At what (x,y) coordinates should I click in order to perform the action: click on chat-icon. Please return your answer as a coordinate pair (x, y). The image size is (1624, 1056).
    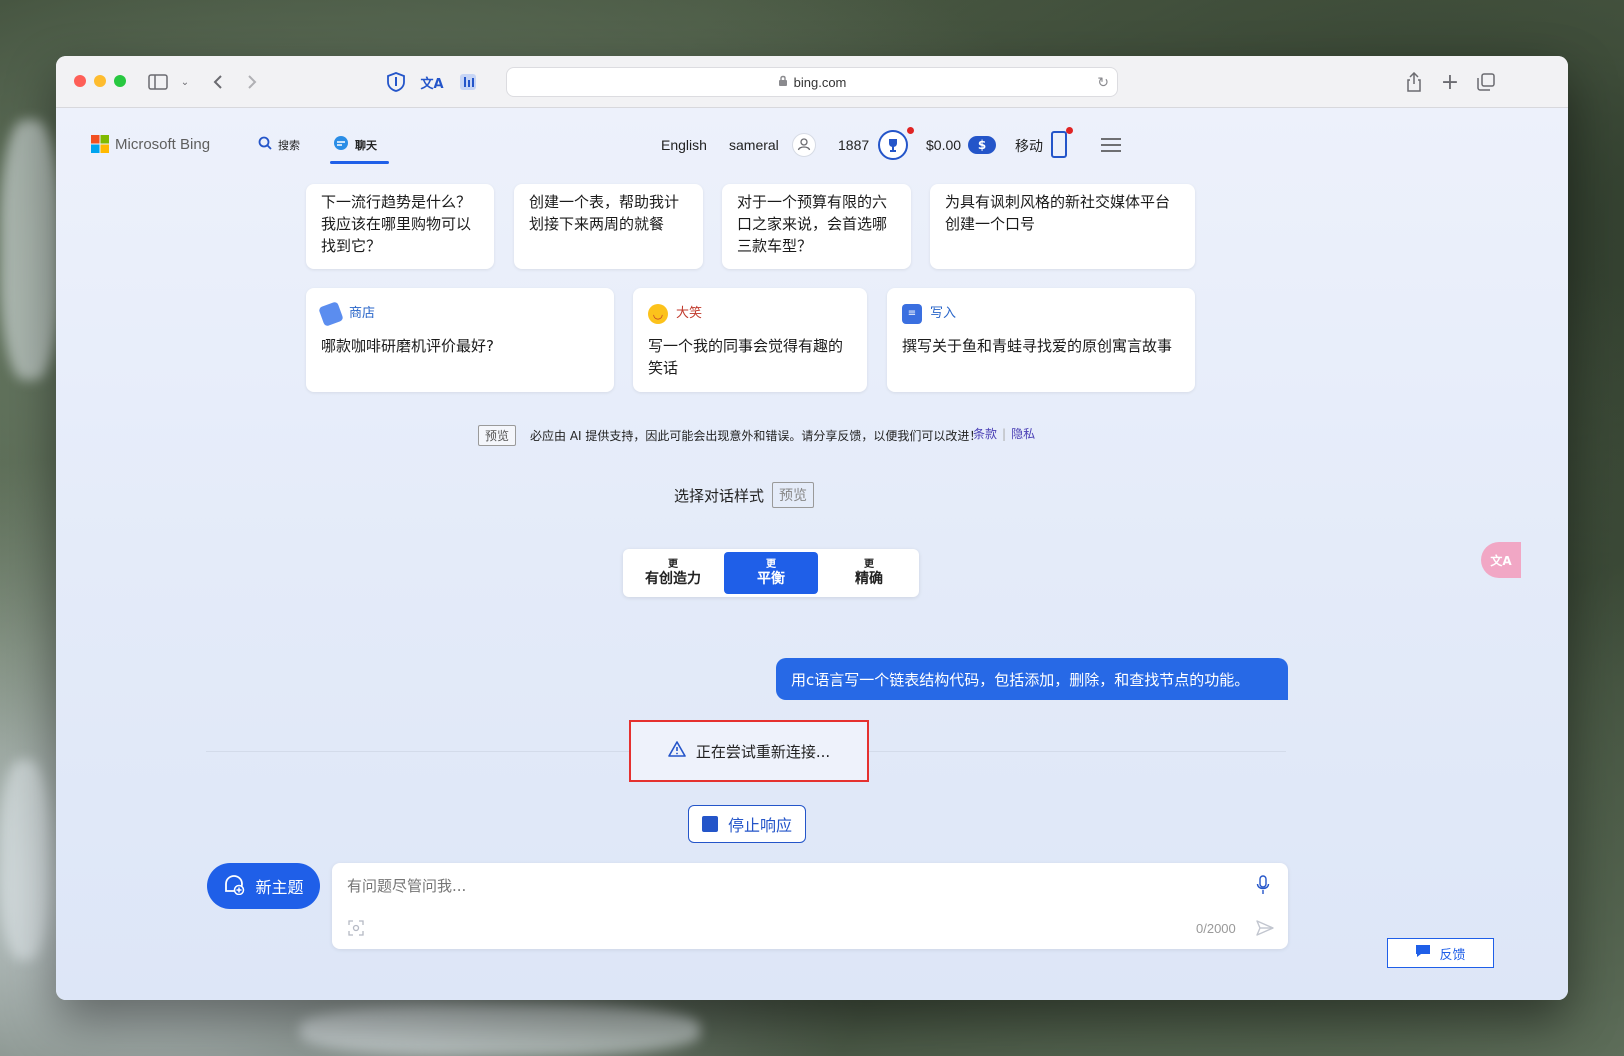
    Looking at the image, I should click on (341, 144).